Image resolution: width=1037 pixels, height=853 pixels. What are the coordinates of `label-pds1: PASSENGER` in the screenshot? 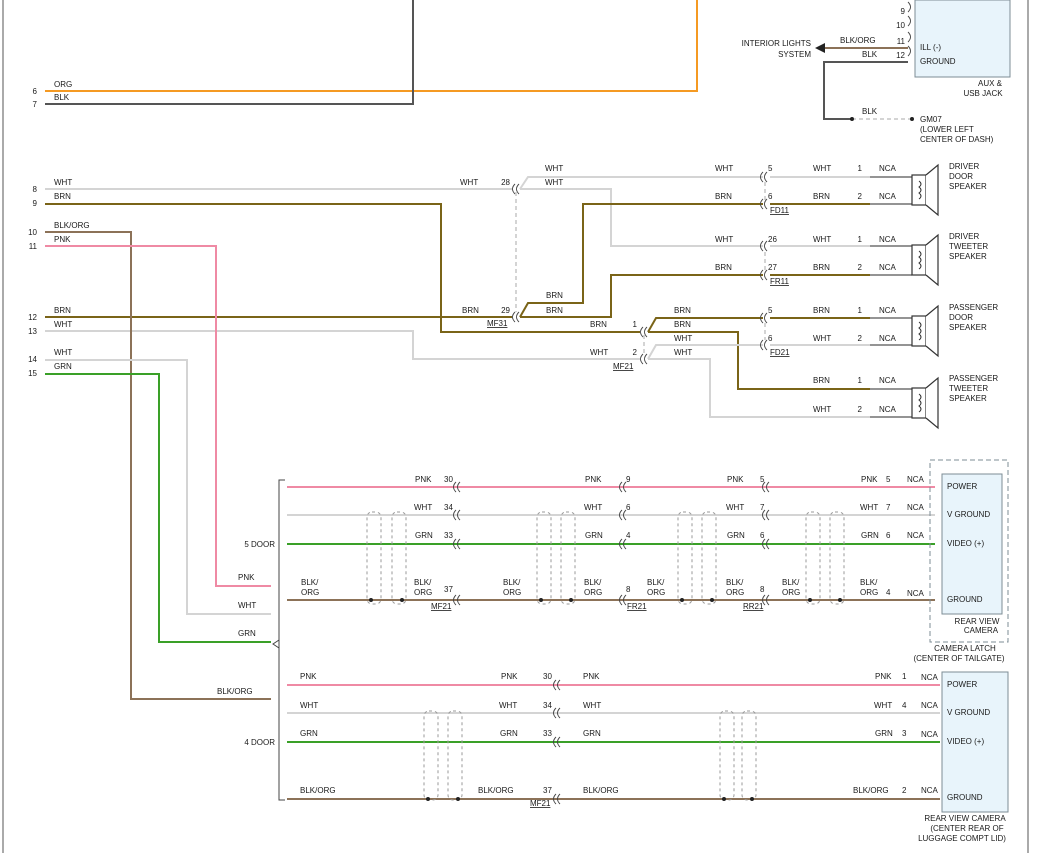 It's located at (973, 307).